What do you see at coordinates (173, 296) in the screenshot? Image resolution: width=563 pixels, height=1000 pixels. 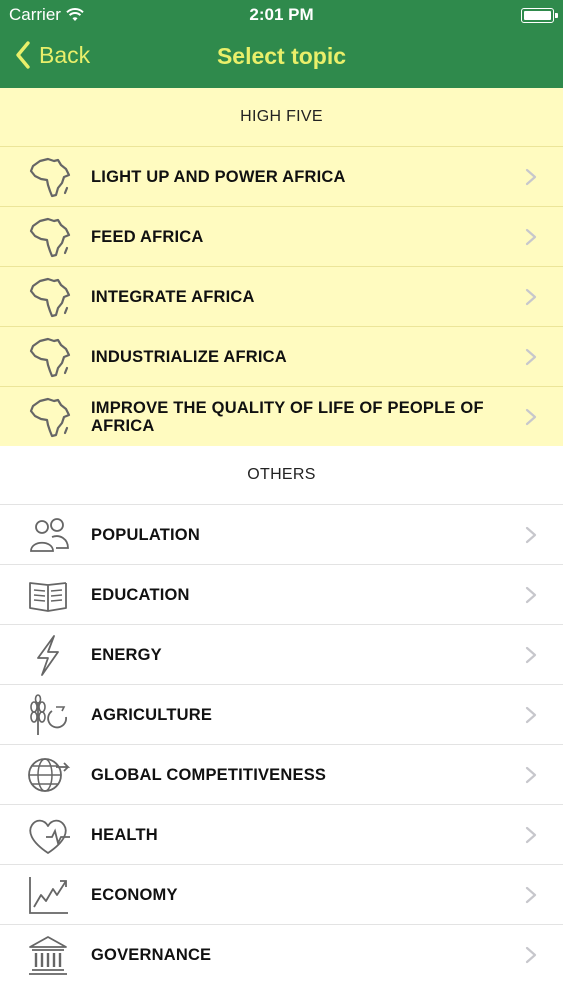 I see `high-five-item-label: INTEGRATE AFRICA` at bounding box center [173, 296].